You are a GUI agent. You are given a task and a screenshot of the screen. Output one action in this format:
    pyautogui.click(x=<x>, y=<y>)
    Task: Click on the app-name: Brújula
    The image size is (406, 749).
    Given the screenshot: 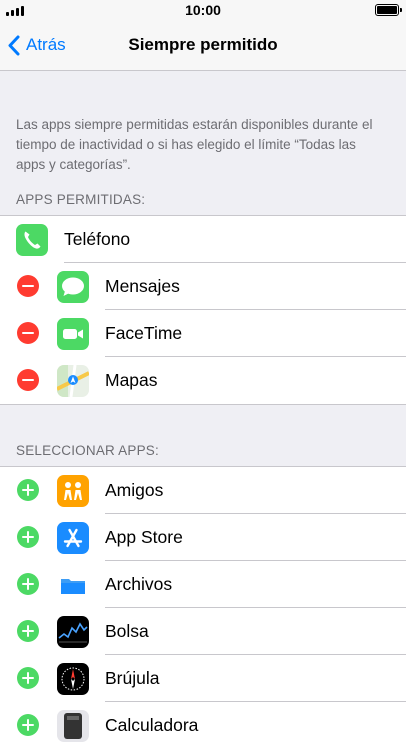 What is the action you would take?
    pyautogui.click(x=132, y=678)
    